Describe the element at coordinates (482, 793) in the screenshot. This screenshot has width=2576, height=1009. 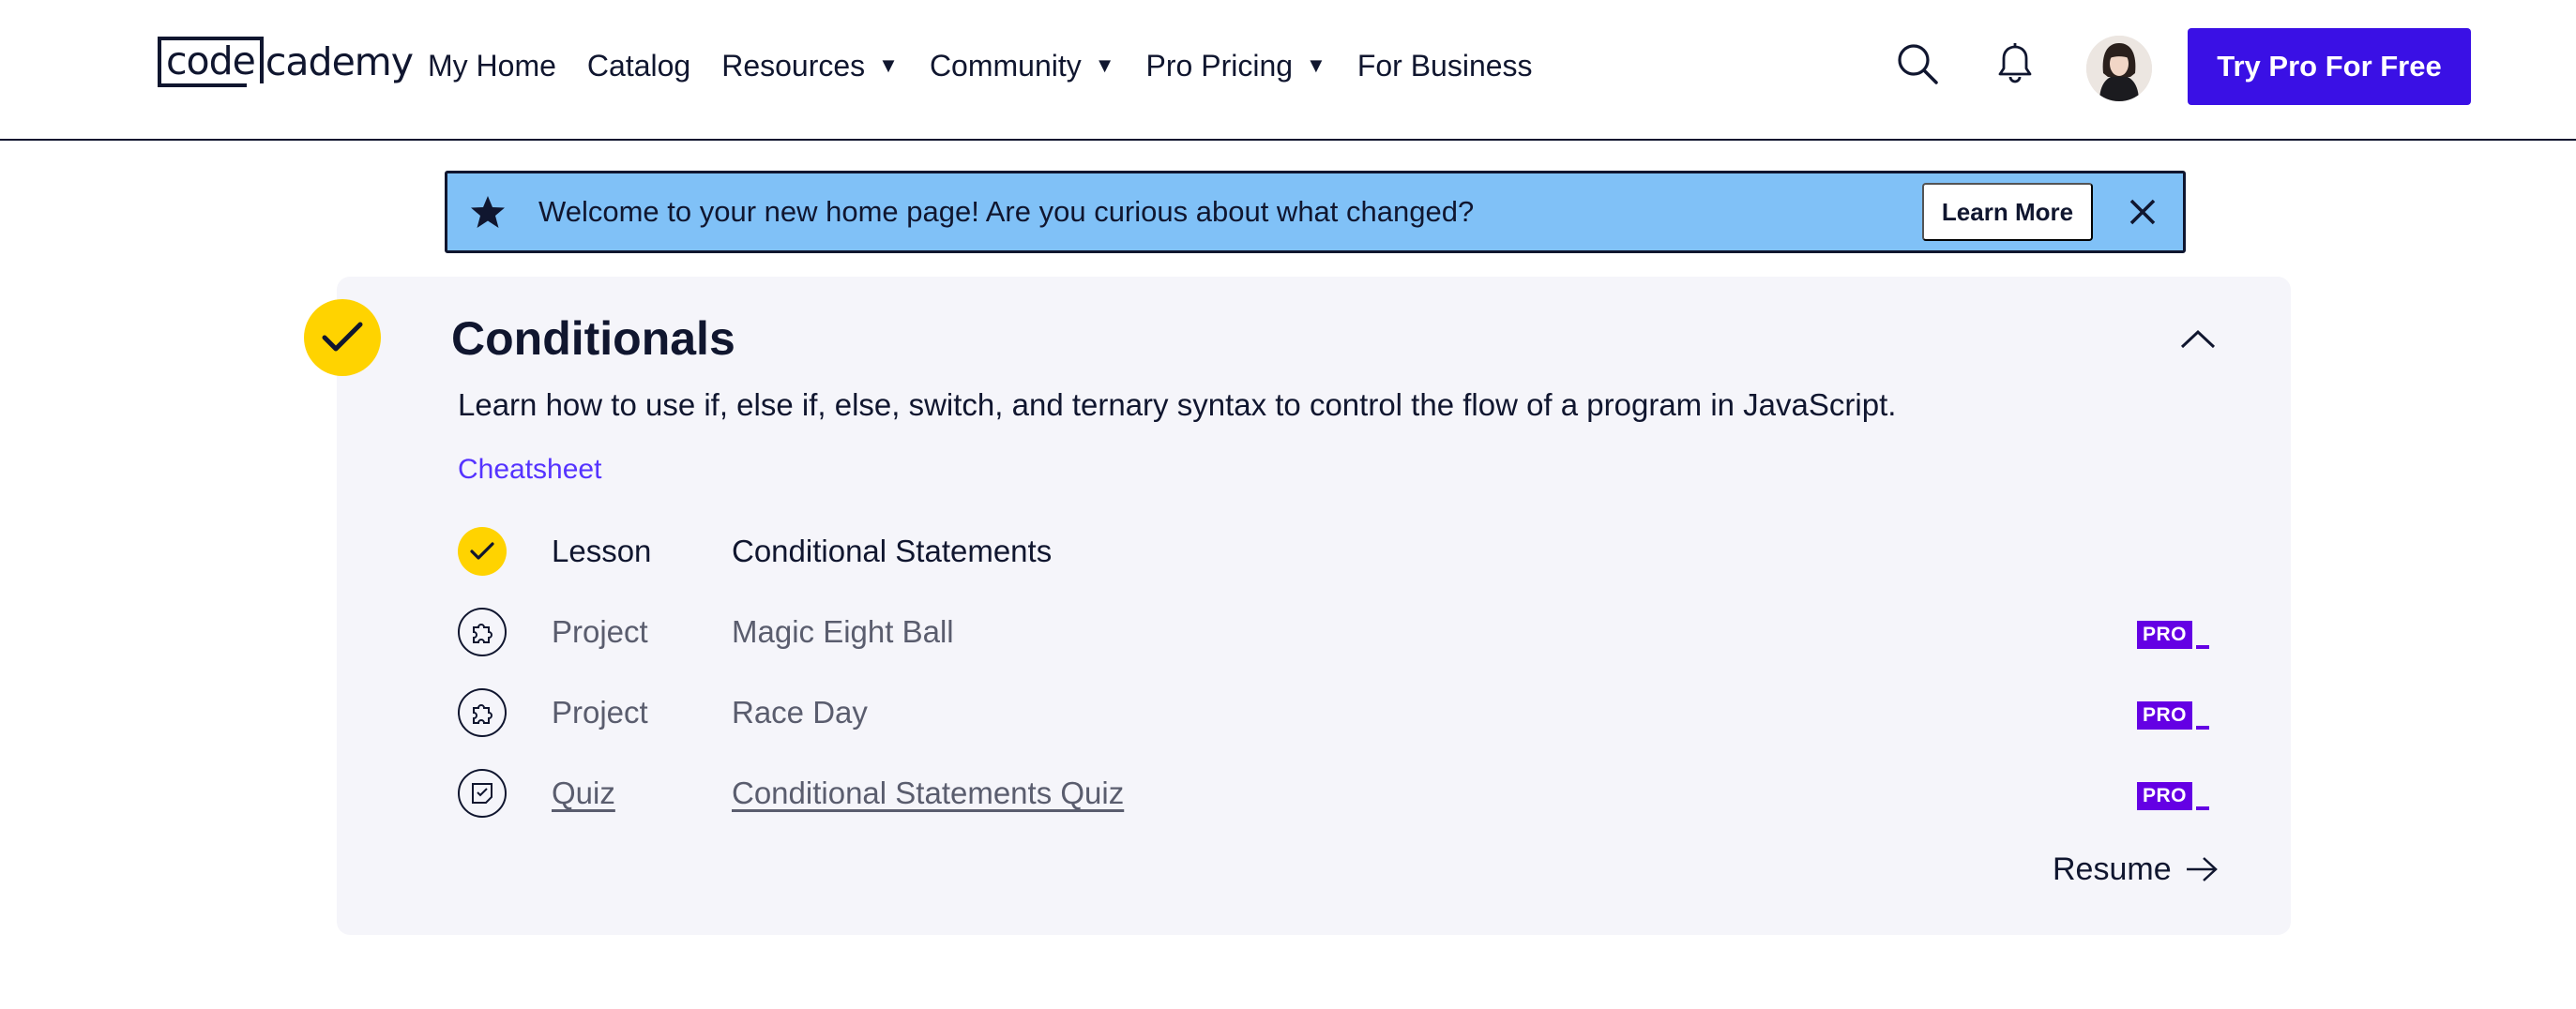
I see `quiz-icon` at that location.